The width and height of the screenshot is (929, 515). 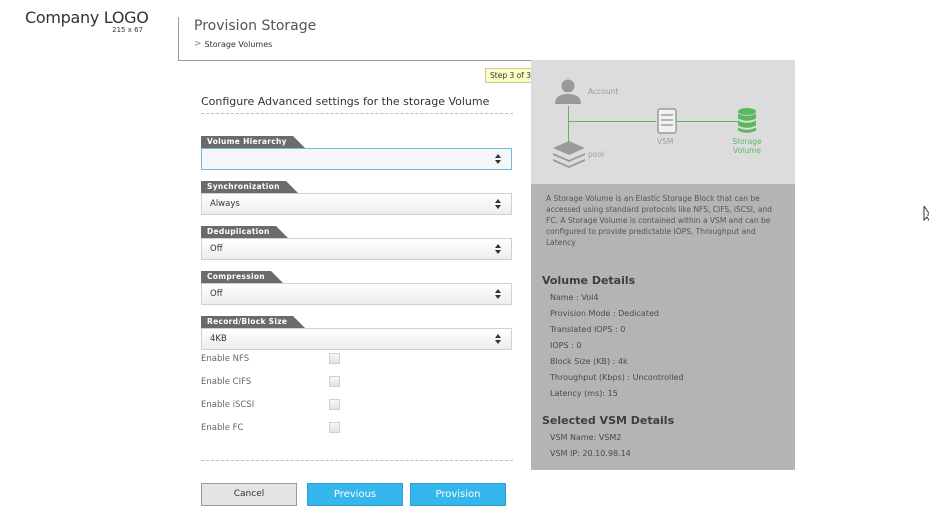 I want to click on checkbox-label: Enable CIFS, so click(x=226, y=382).